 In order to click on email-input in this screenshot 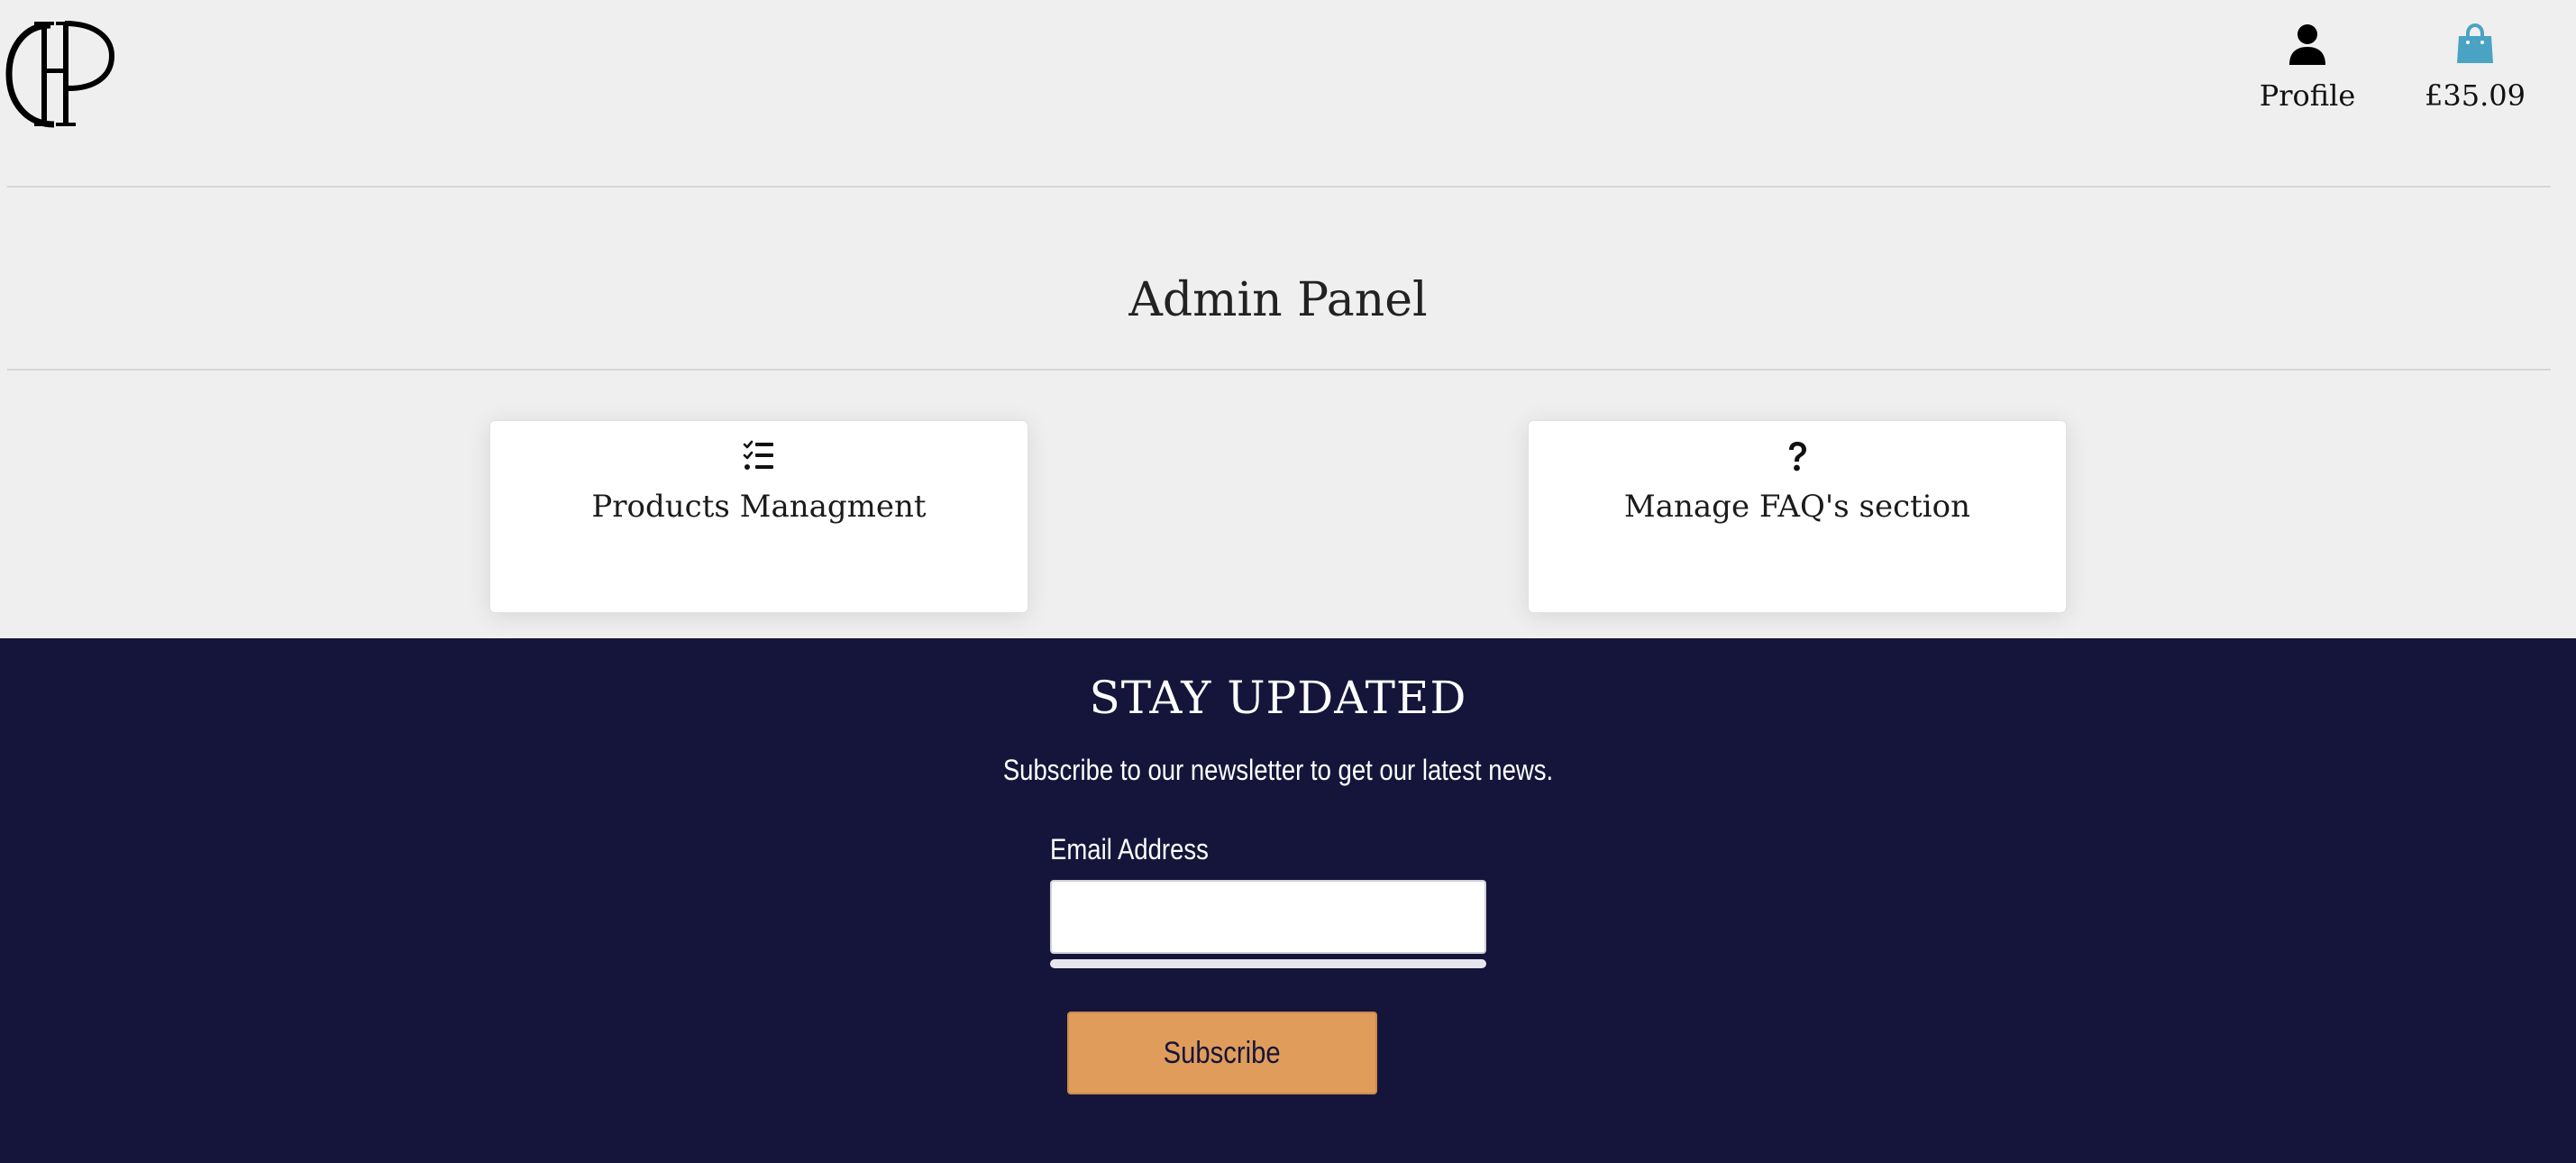, I will do `click(1268, 917)`.